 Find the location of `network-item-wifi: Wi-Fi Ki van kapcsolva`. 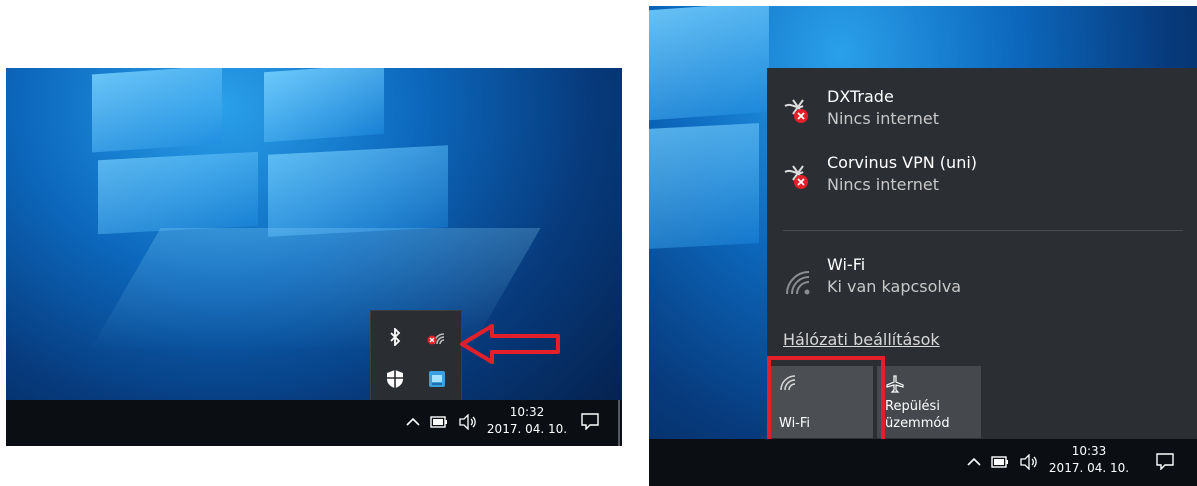

network-item-wifi: Wi-Fi Ki van kapcsolva is located at coordinates (871, 276).